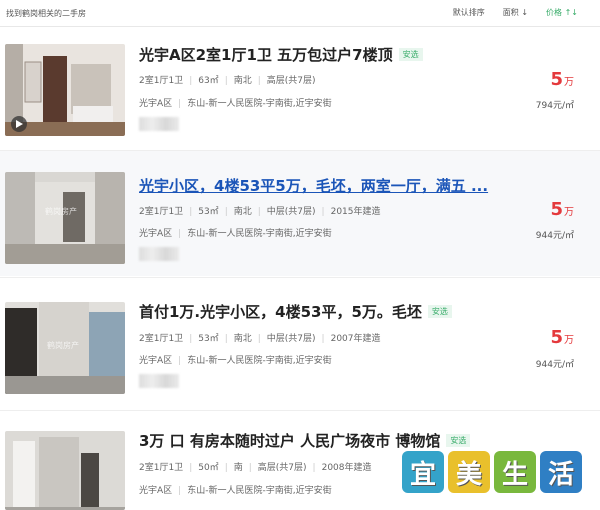 This screenshot has width=600, height=510. I want to click on listing-title: 3万 口 有房本随时过户 人民广场夜市 博物馆 安选, so click(305, 440).